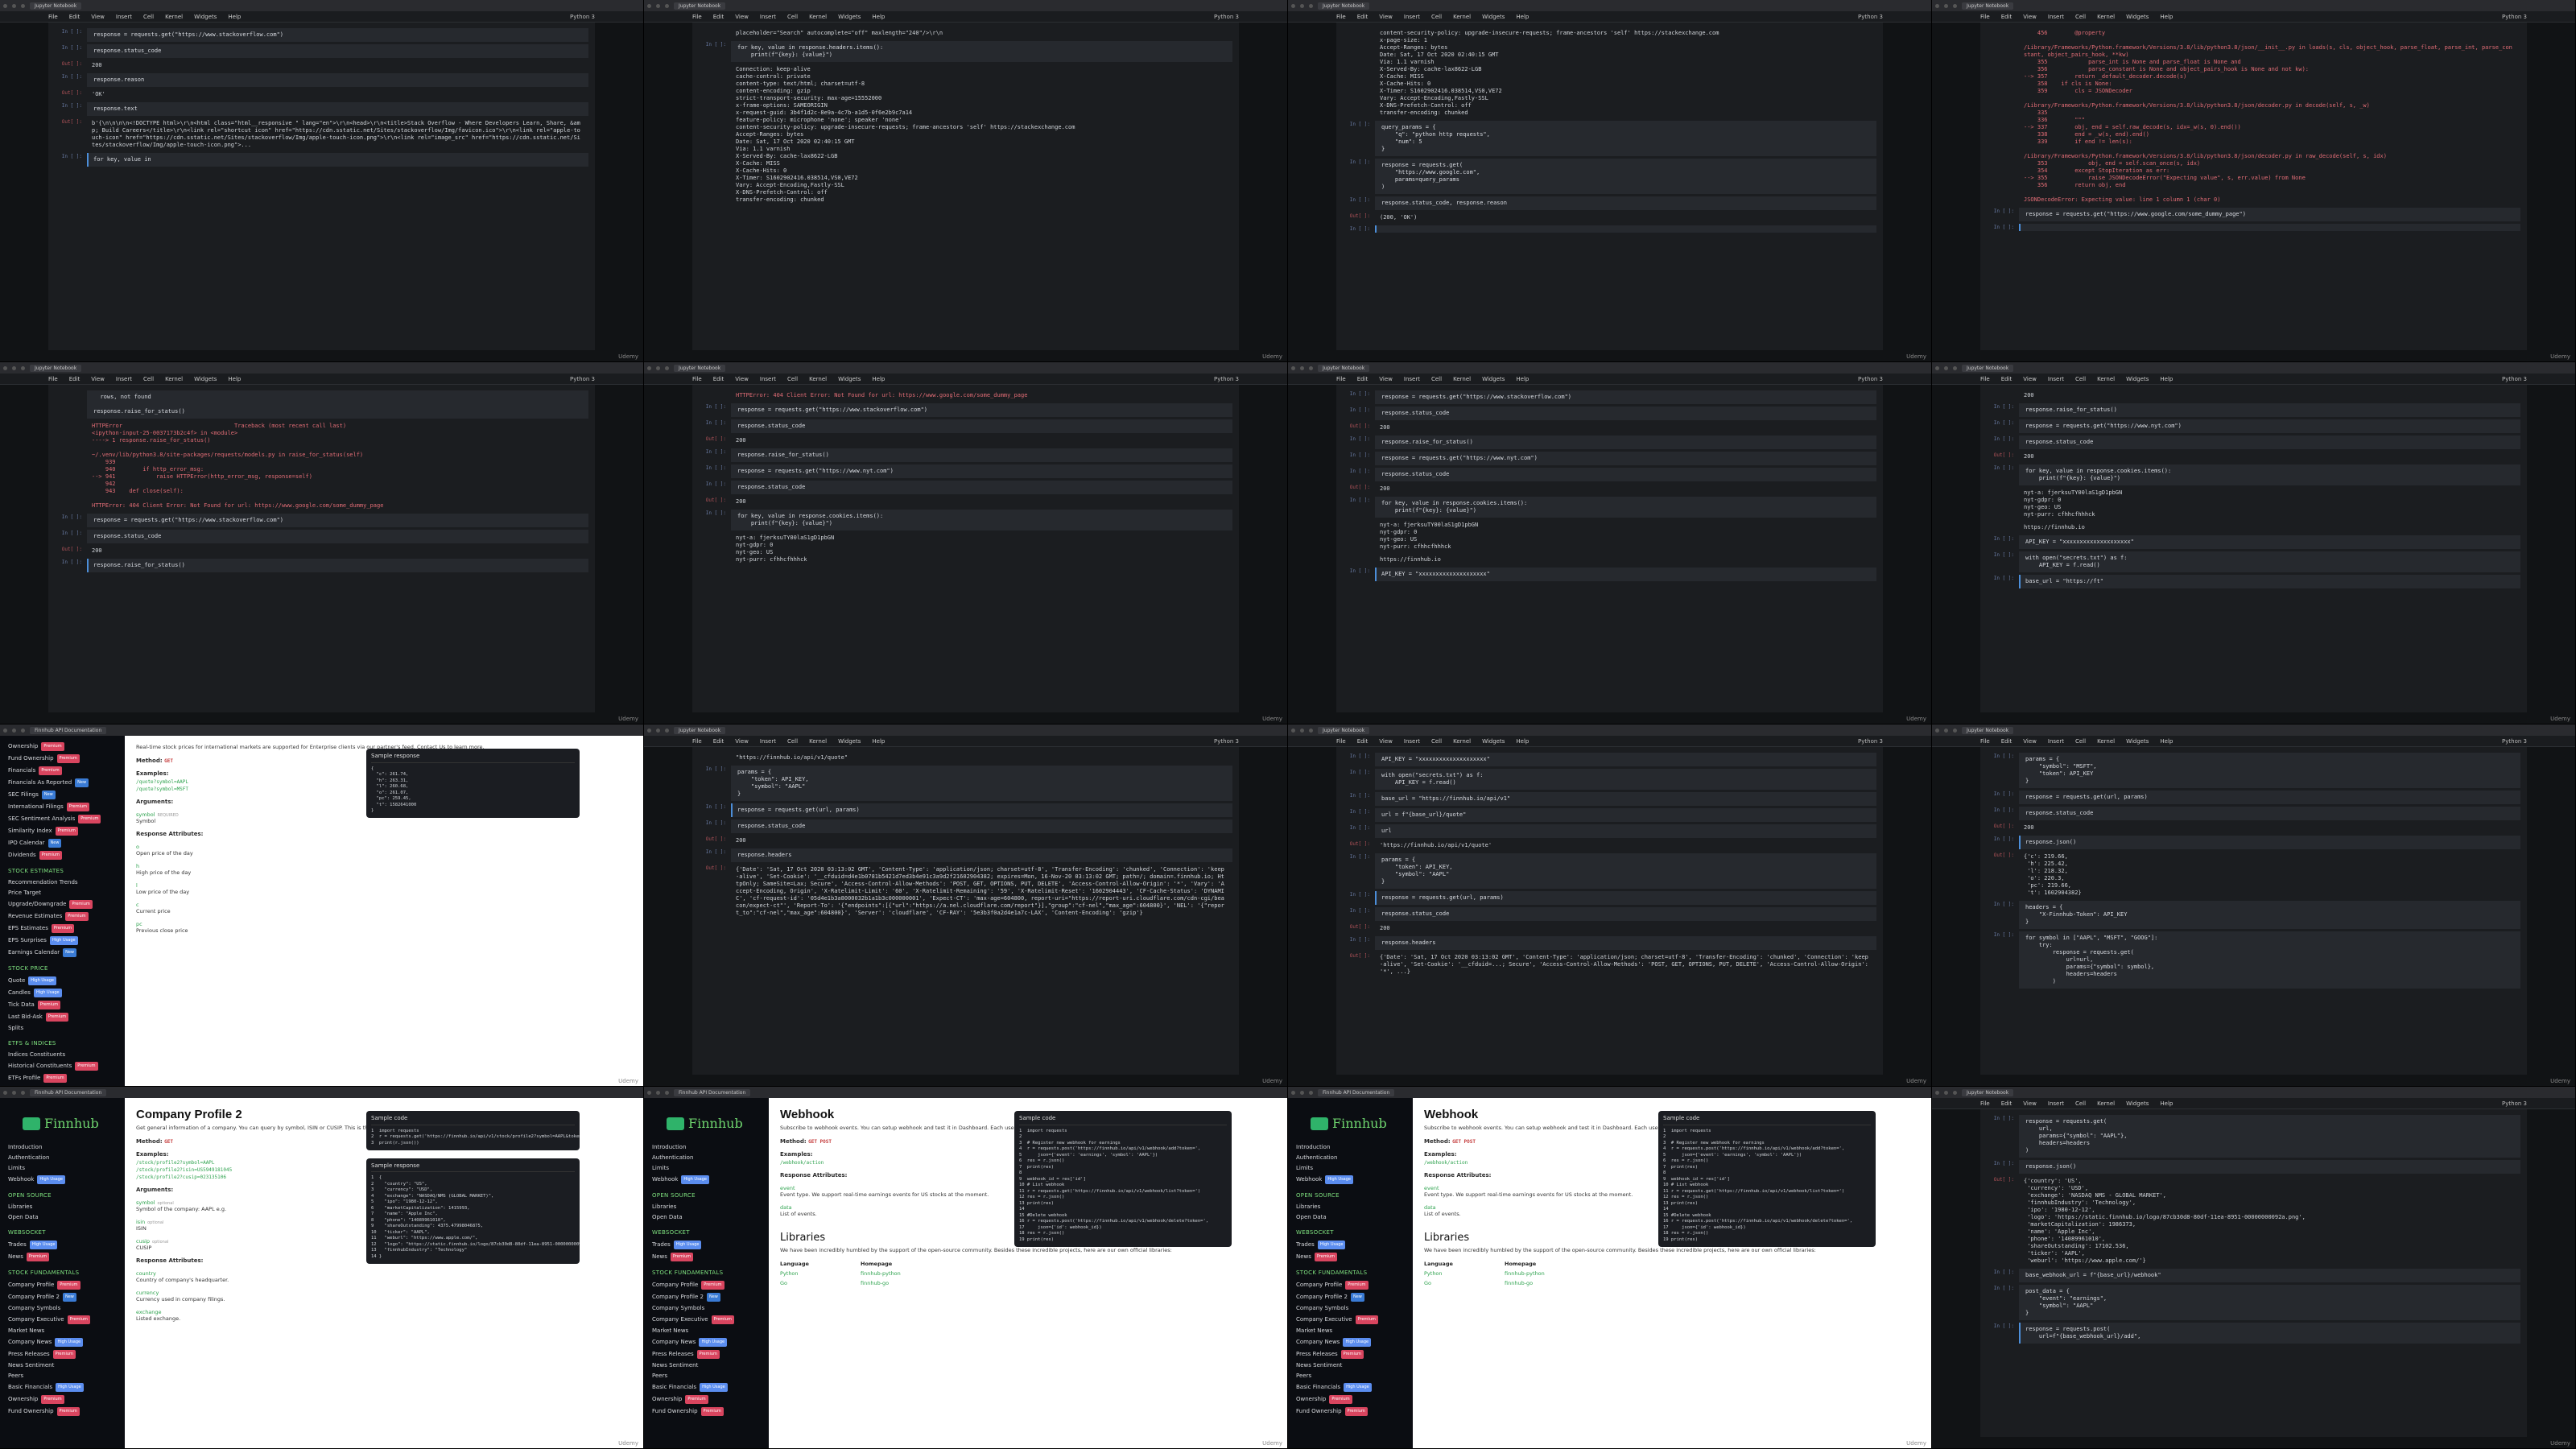  What do you see at coordinates (1448, 1273) in the screenshot?
I see `library-language: Python` at bounding box center [1448, 1273].